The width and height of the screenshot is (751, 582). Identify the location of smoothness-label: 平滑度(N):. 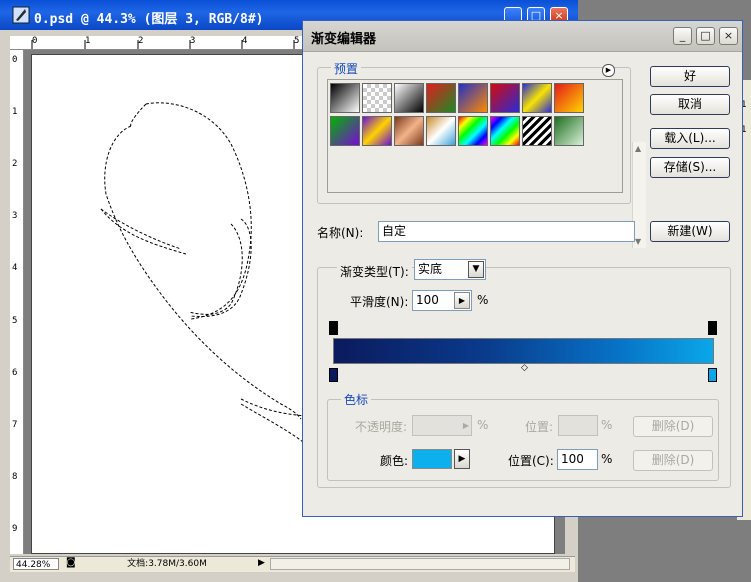
(379, 302).